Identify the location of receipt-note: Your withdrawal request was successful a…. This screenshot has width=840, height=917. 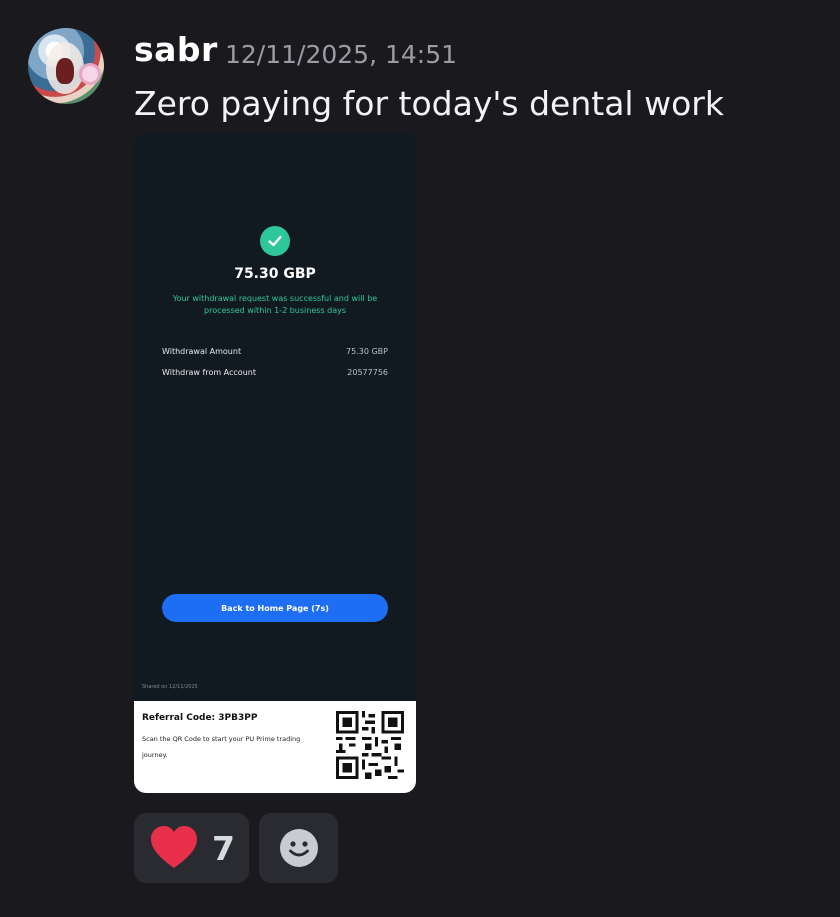
(275, 304).